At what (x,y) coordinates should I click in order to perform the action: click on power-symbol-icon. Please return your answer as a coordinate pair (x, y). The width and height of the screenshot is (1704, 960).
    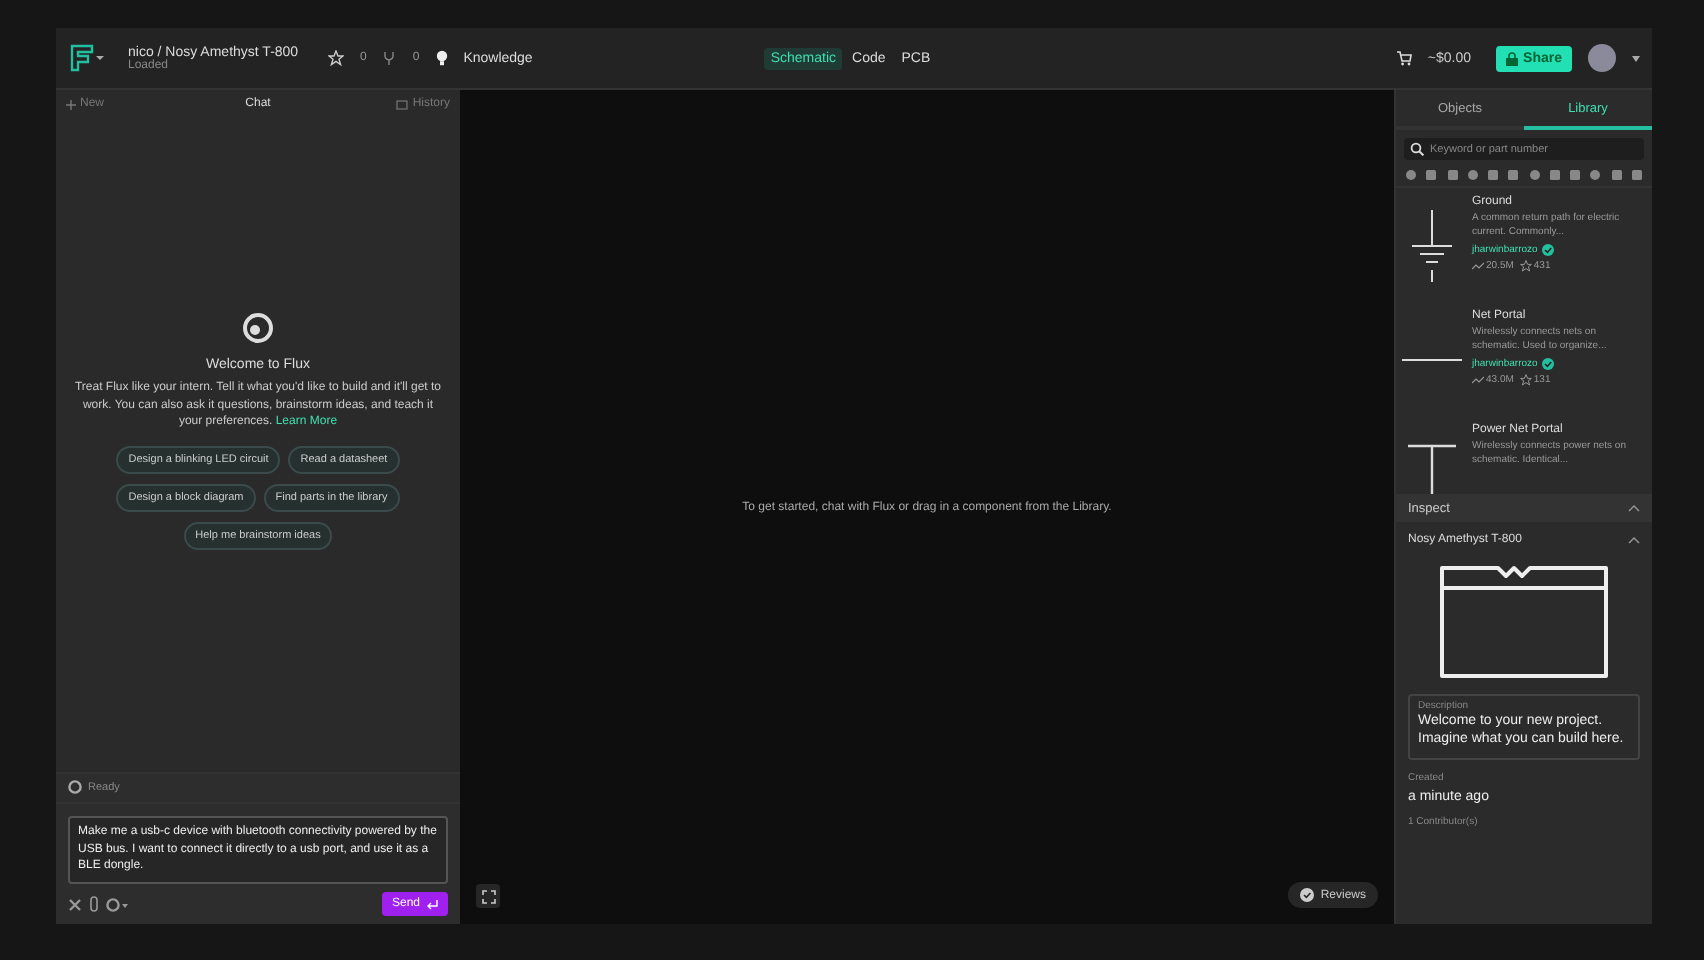
    Looking at the image, I should click on (1432, 468).